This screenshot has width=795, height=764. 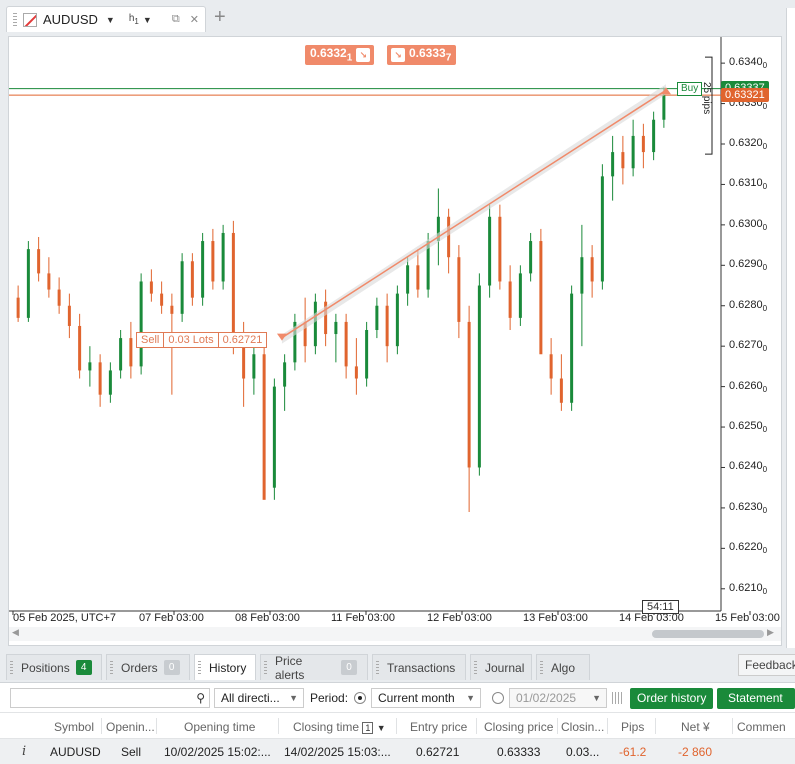 I want to click on tab-orders: Orders 0, so click(x=148, y=667).